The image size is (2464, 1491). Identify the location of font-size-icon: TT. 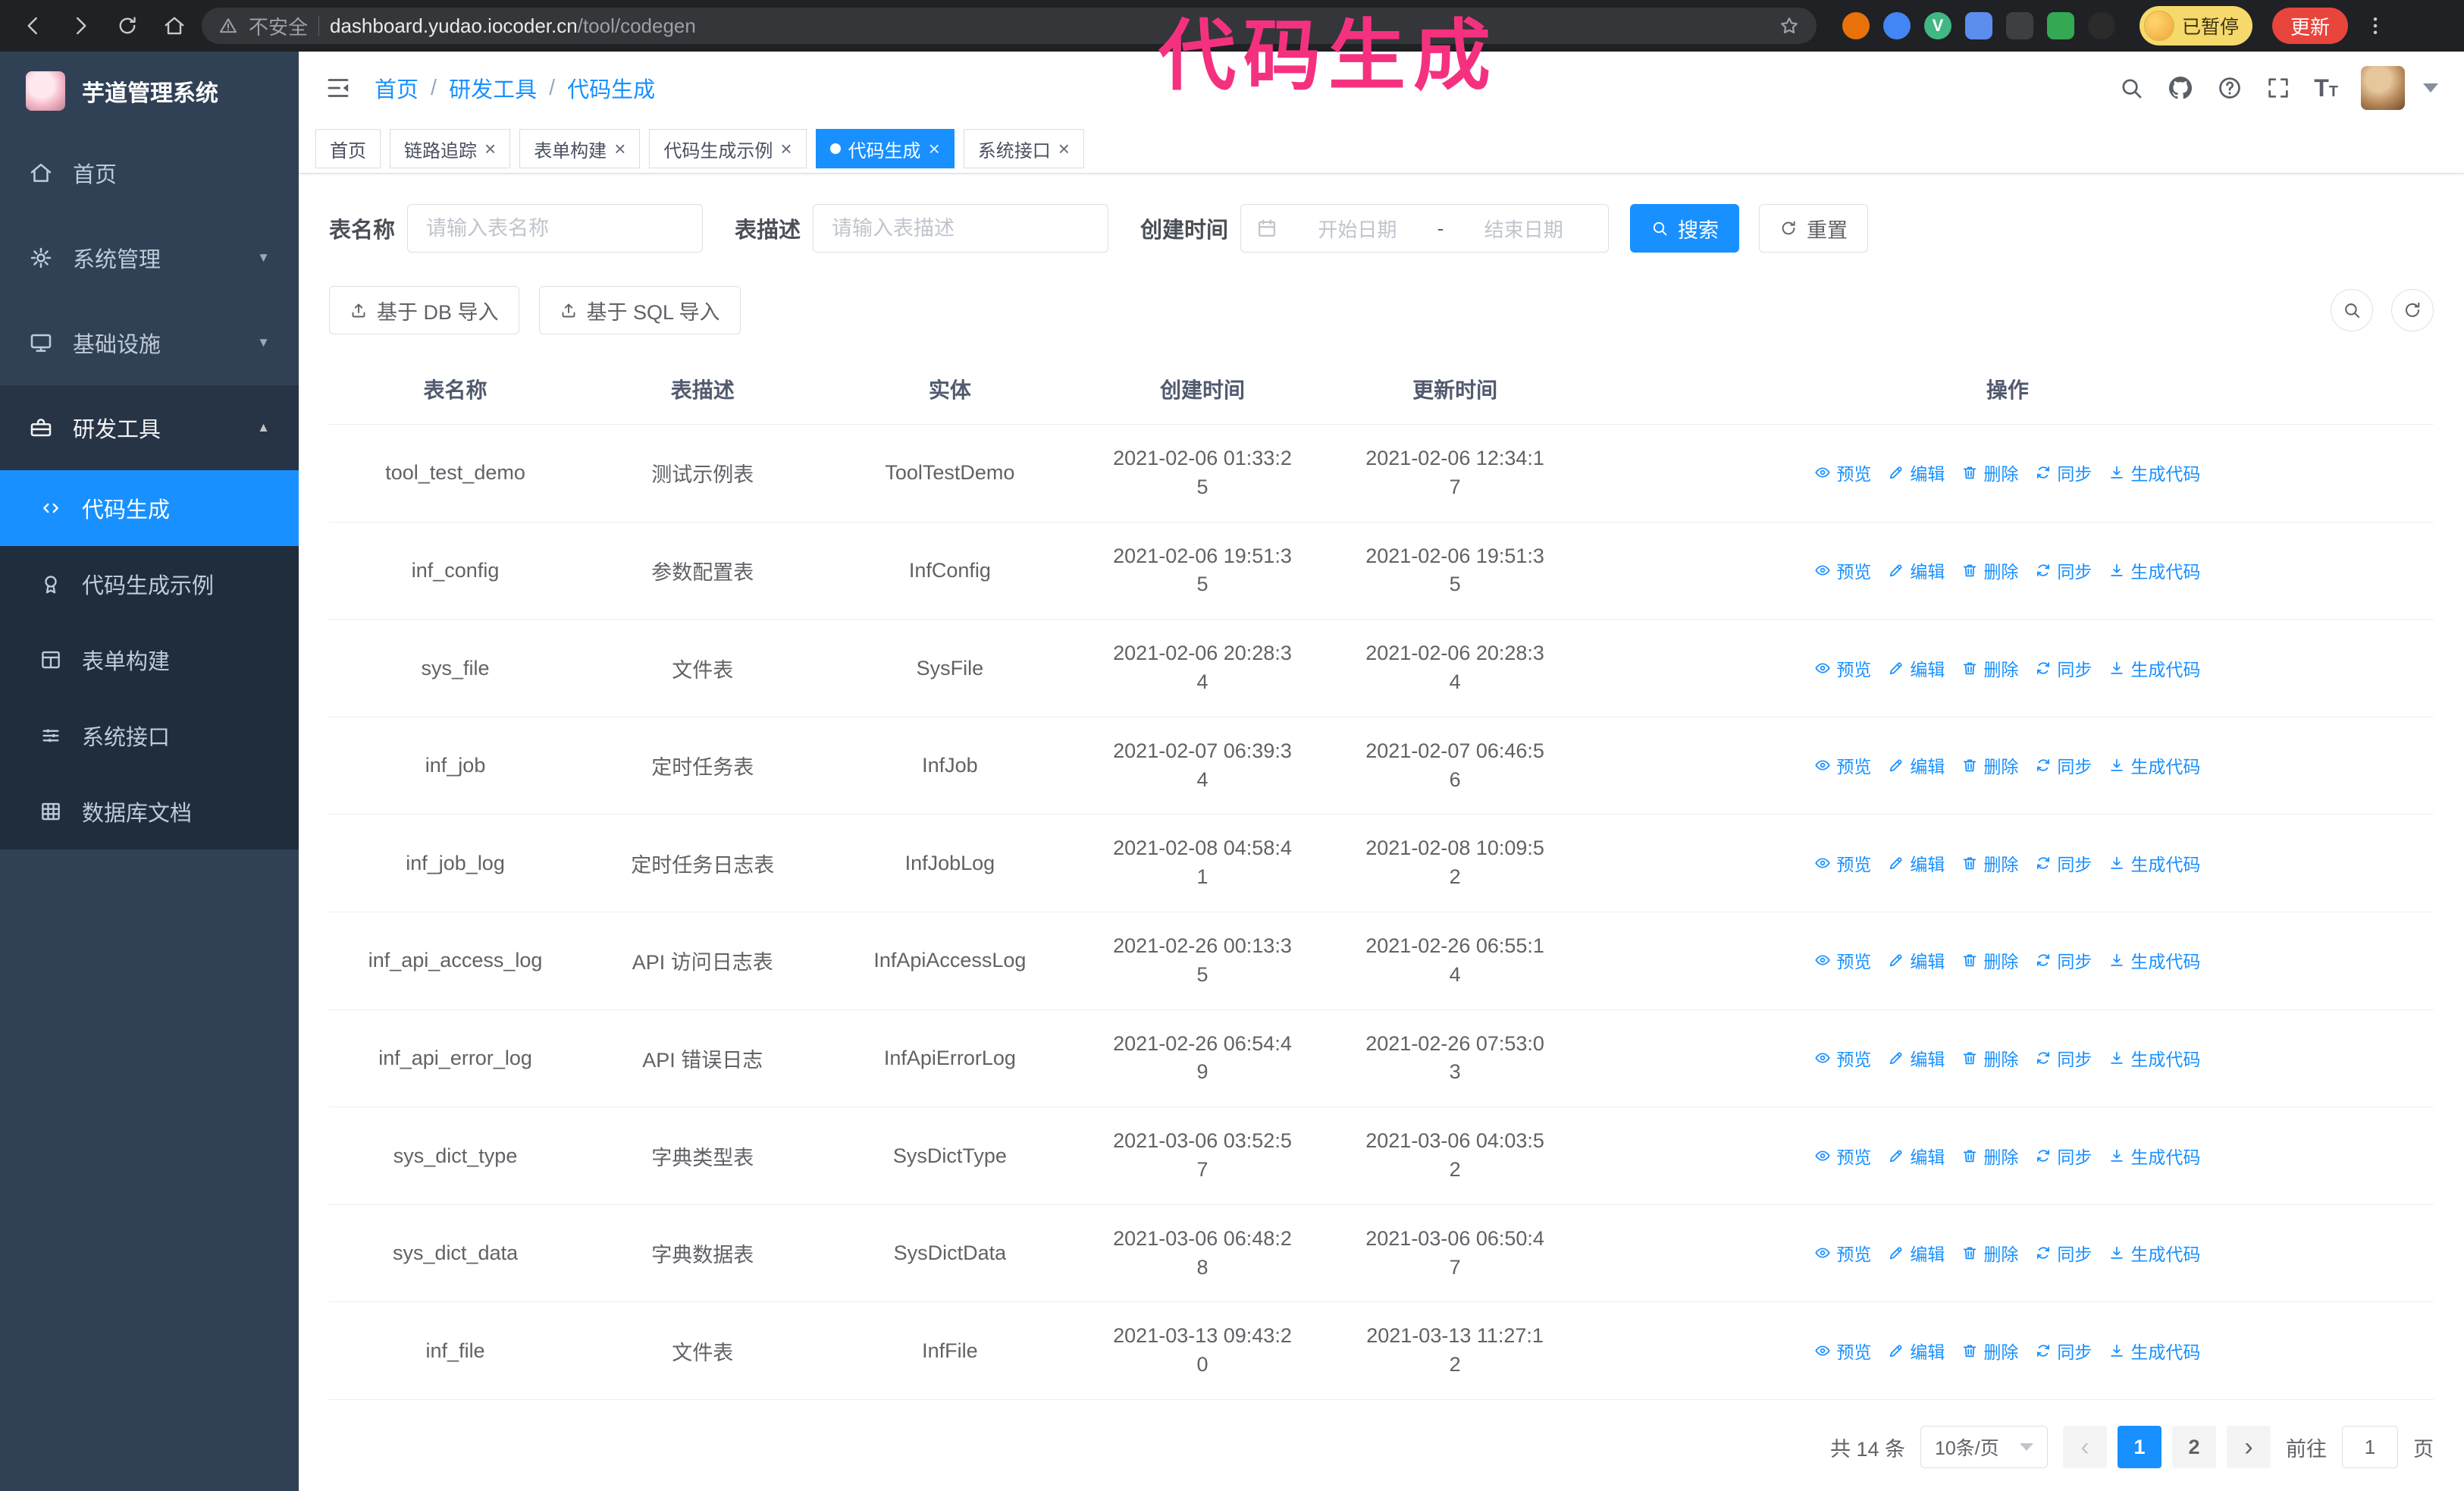
(2326, 88).